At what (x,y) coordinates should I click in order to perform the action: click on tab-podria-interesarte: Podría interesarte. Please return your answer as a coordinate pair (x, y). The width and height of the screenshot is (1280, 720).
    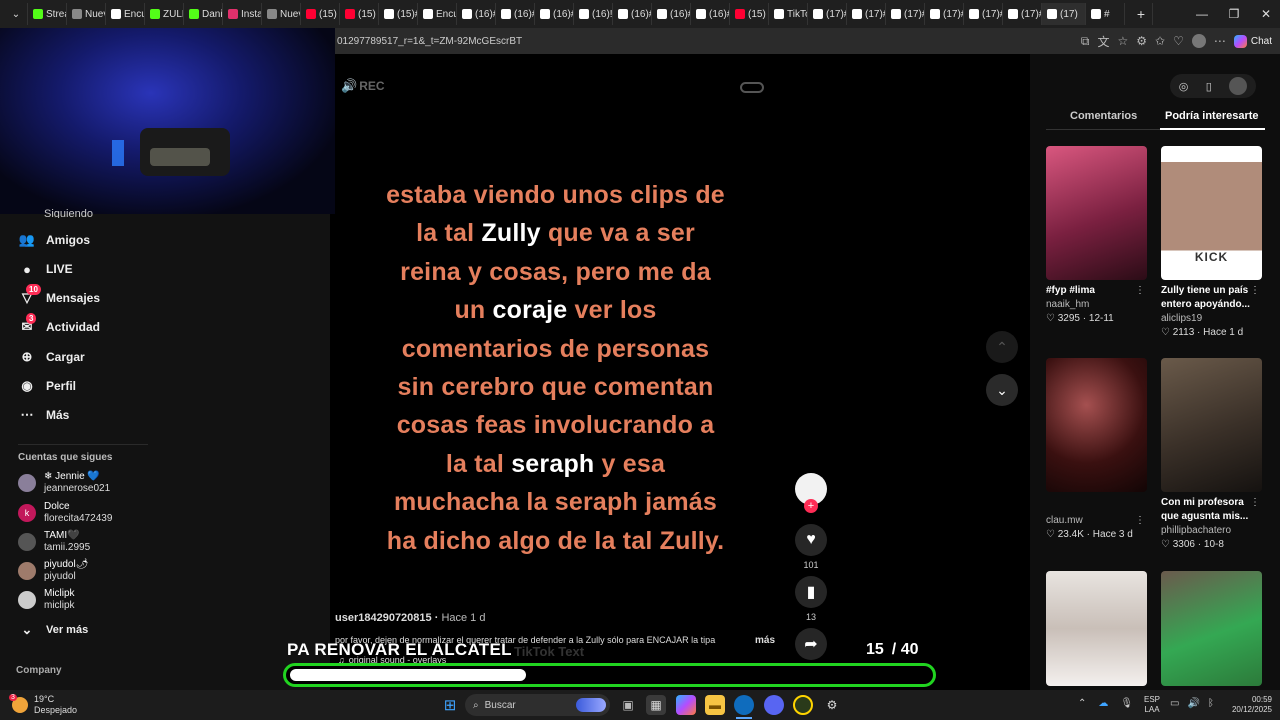
    Looking at the image, I should click on (1212, 116).